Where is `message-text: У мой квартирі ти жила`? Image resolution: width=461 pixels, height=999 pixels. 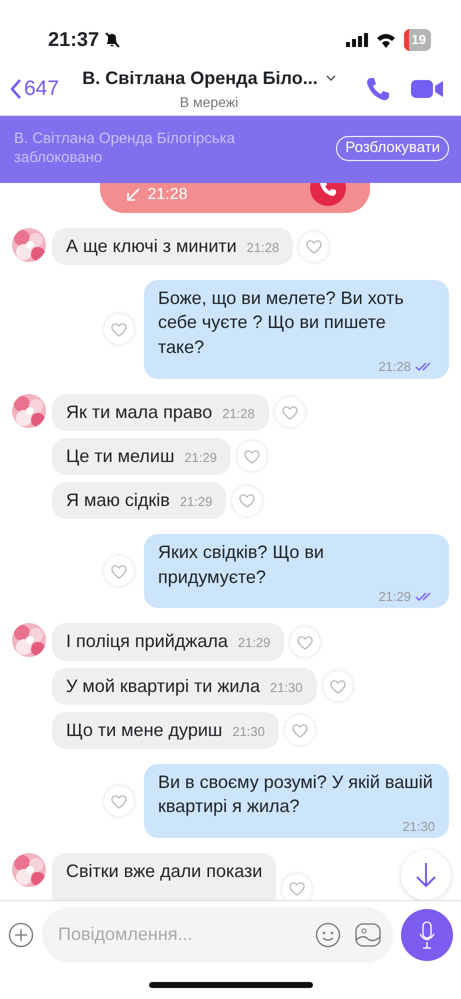 message-text: У мой квартирі ти жила is located at coordinates (163, 686).